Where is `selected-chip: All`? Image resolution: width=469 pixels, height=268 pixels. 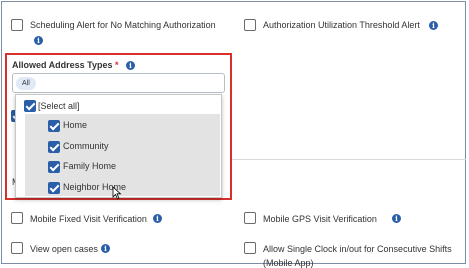
selected-chip: All is located at coordinates (26, 83).